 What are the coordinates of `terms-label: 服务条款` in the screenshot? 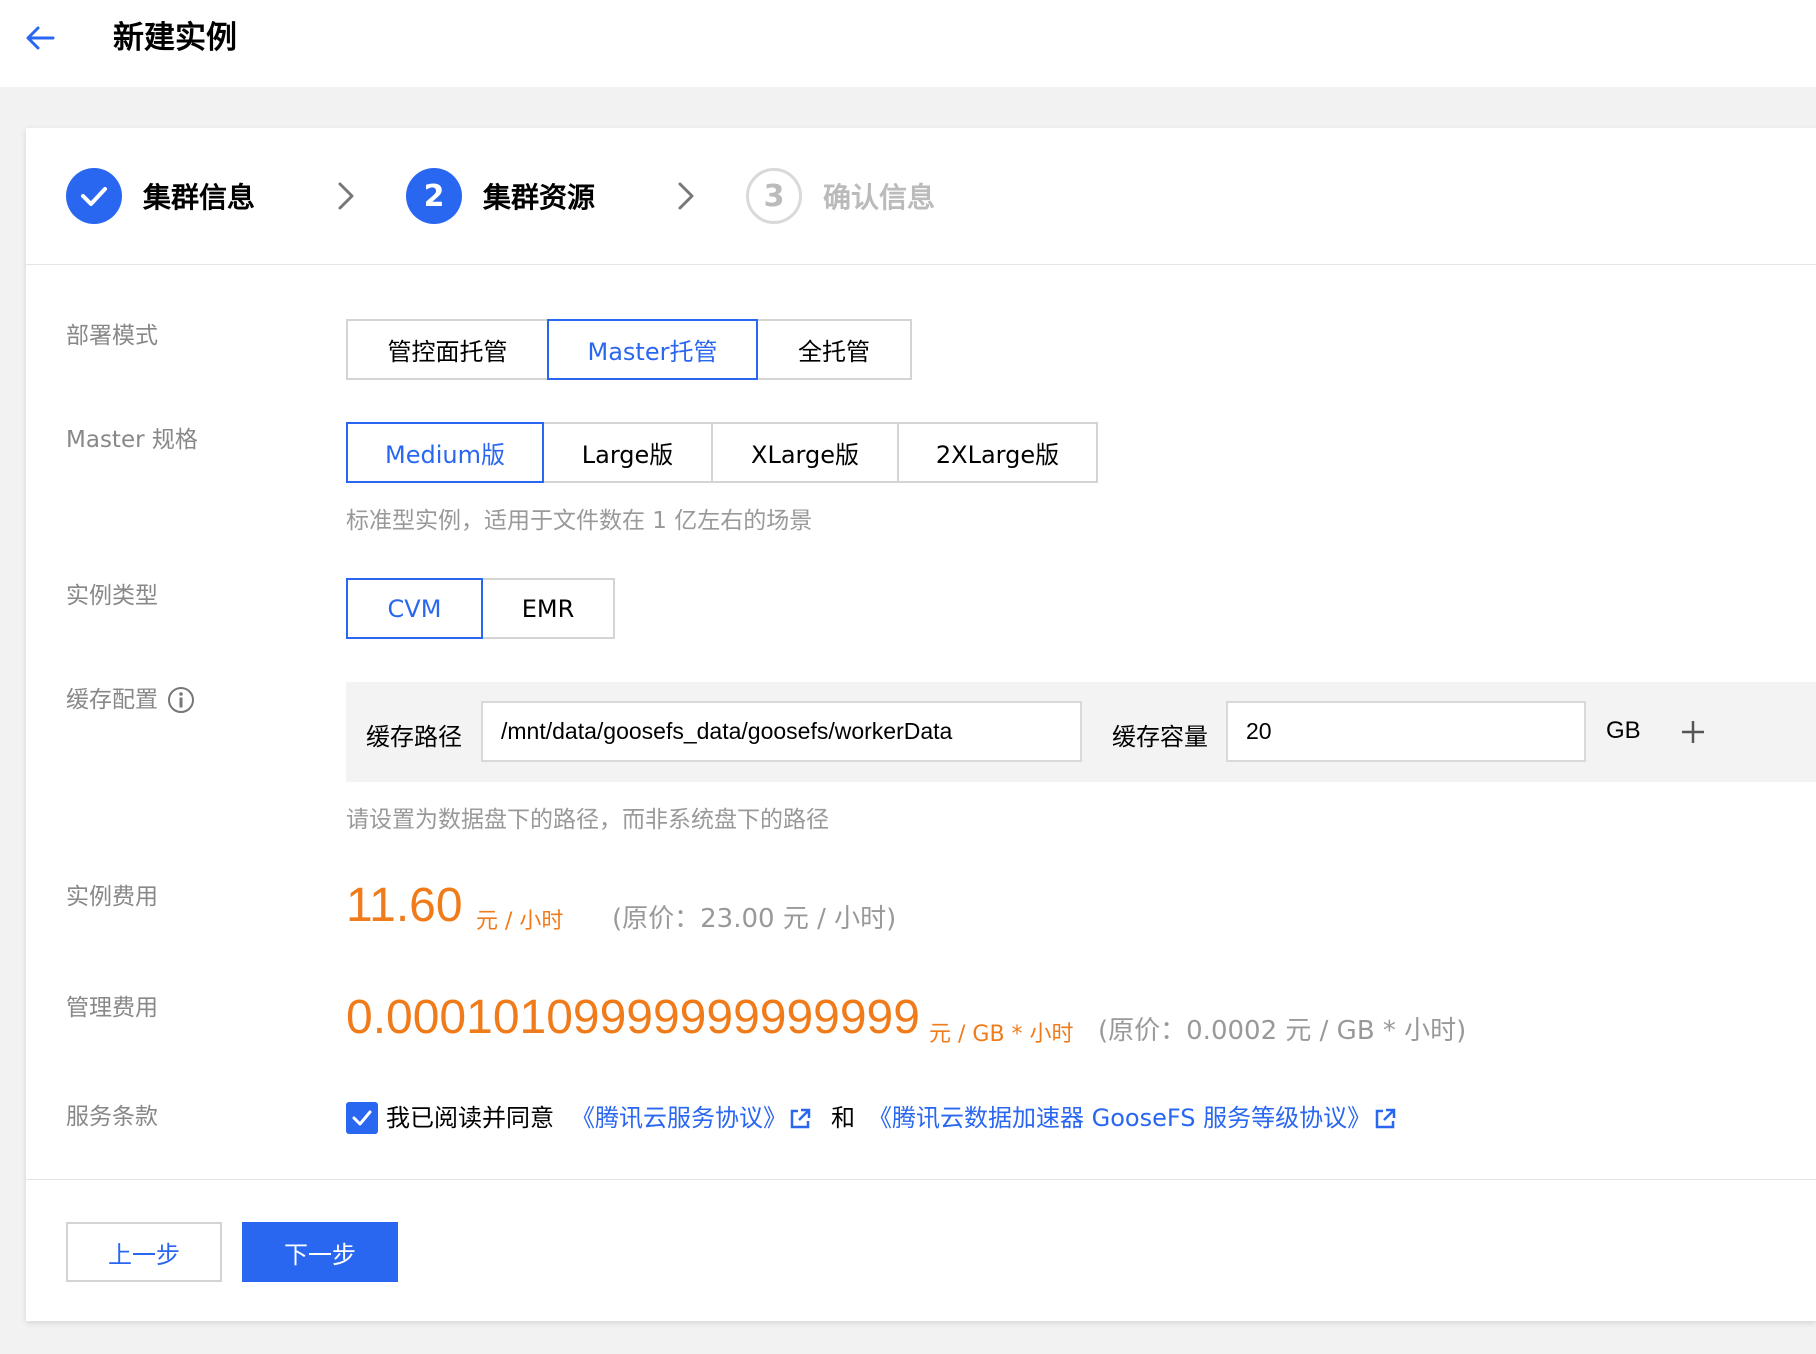 It's located at (112, 1117).